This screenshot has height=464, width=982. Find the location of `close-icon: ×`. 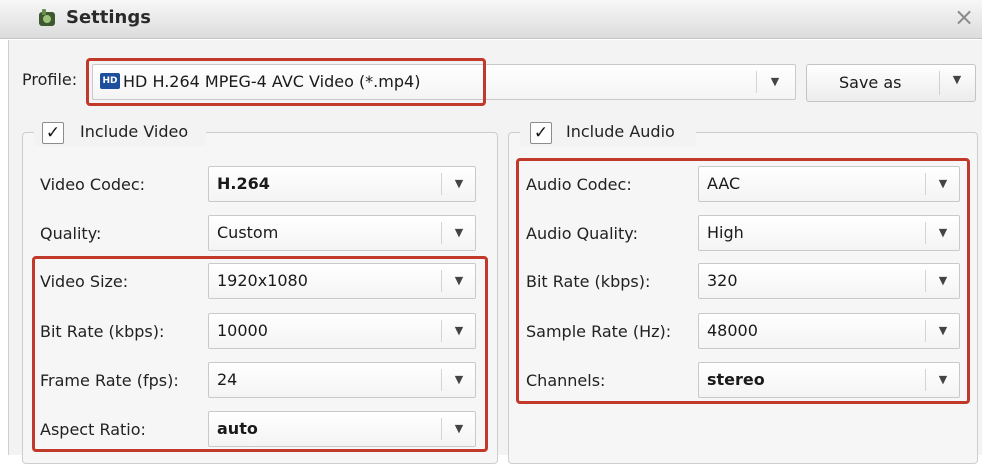

close-icon: × is located at coordinates (964, 17).